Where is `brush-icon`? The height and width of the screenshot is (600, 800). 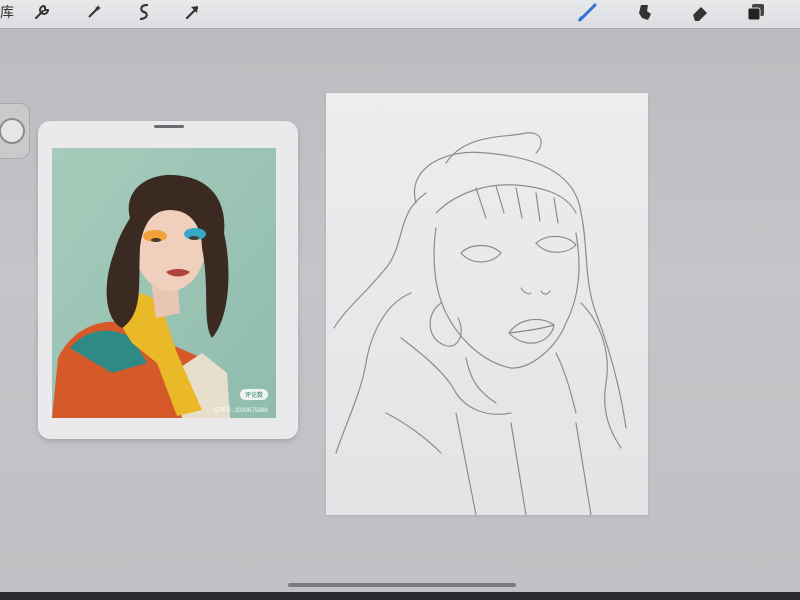
brush-icon is located at coordinates (588, 12).